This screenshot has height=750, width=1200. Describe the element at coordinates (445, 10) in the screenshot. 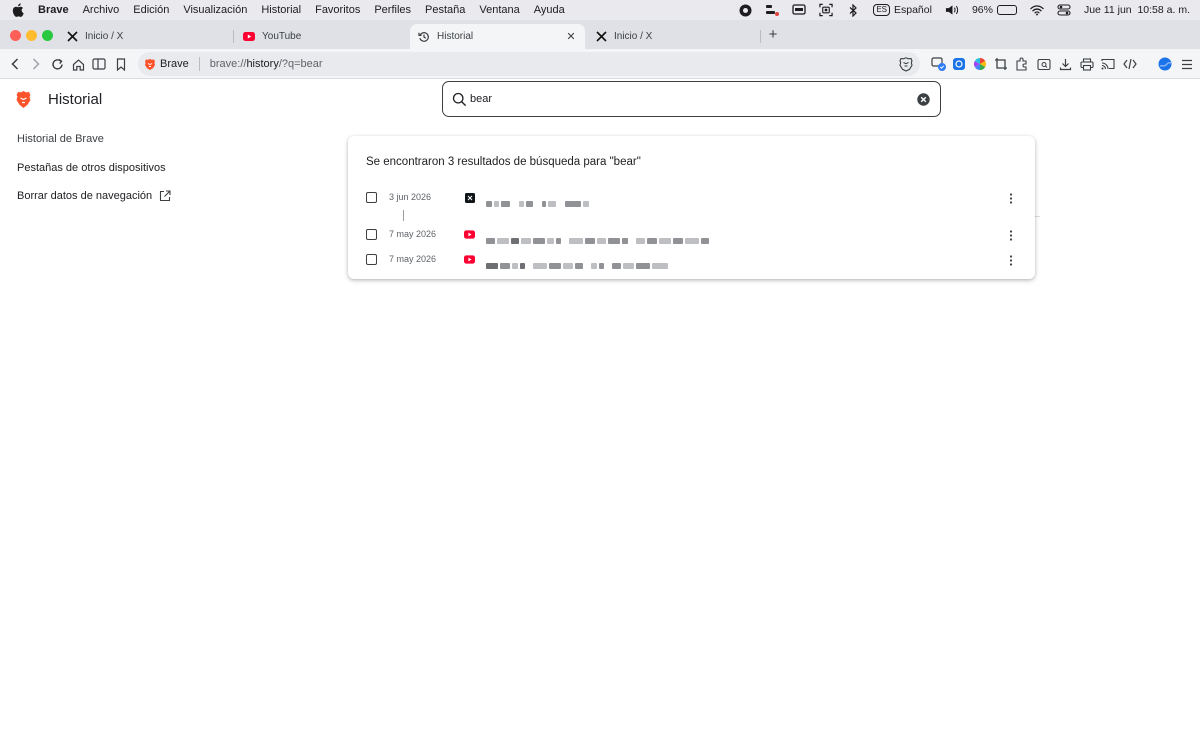

I see `menu-pestana: Pestaña` at that location.